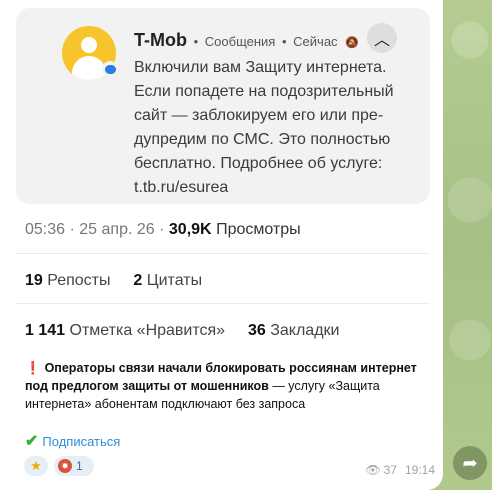  I want to click on fire-avatar-icon: ✸, so click(65, 466).